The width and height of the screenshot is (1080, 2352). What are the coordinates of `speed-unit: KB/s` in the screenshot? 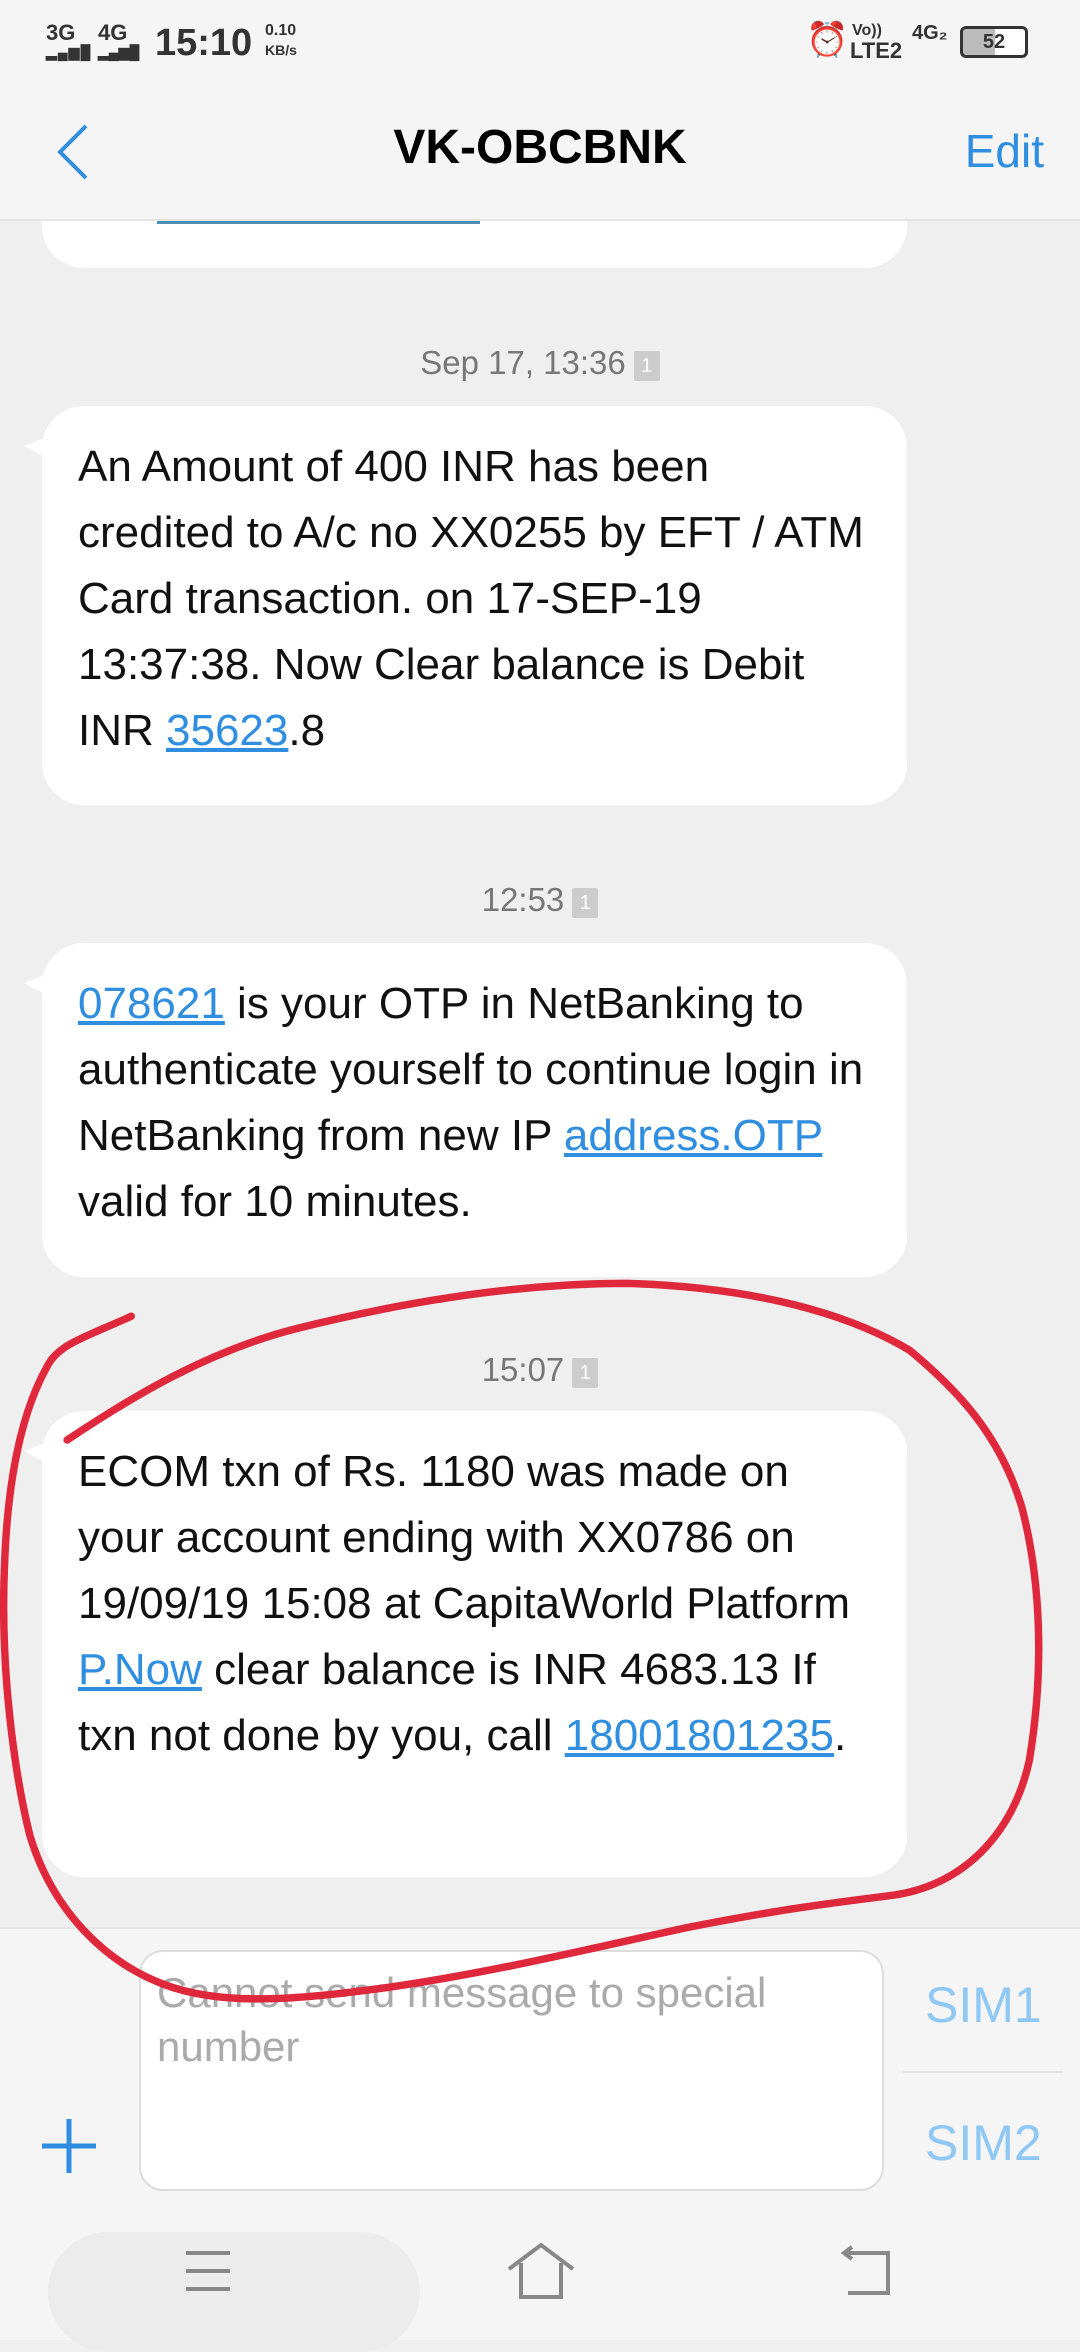 It's located at (281, 50).